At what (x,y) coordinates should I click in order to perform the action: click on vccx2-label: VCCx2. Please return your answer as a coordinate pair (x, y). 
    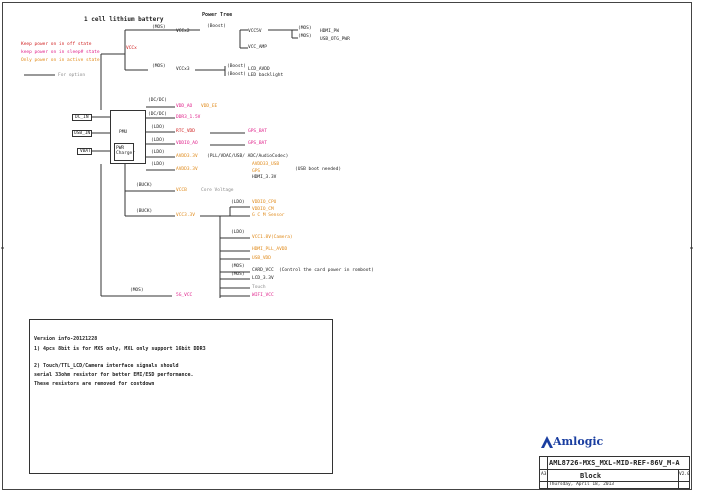
    Looking at the image, I should click on (183, 31).